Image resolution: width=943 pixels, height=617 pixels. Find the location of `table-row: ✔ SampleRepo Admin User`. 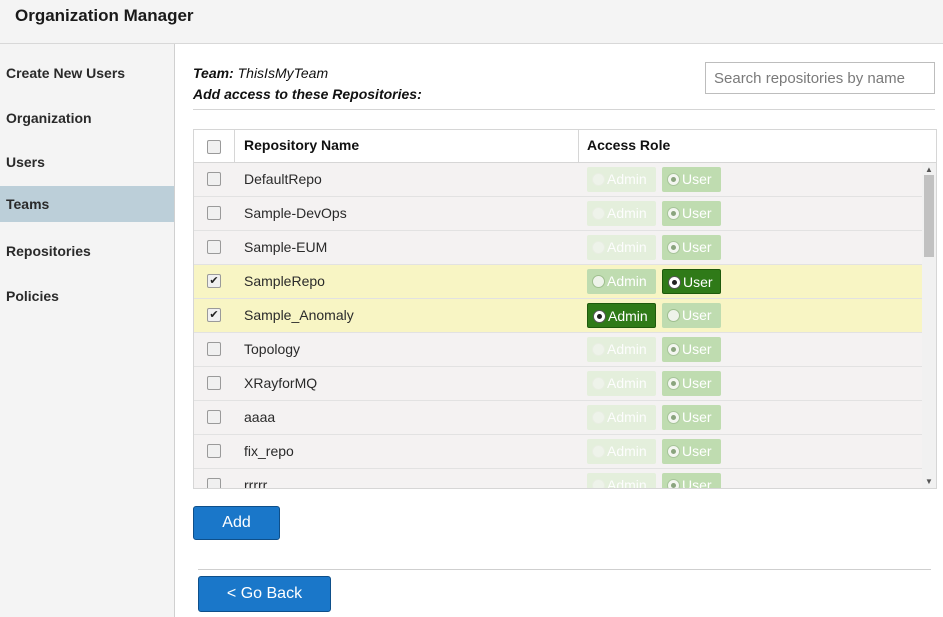

table-row: ✔ SampleRepo Admin User is located at coordinates (558, 282).